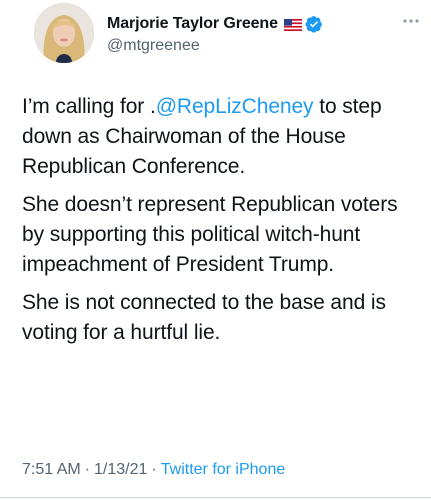 The width and height of the screenshot is (431, 500). I want to click on tweet-meta: 7:51 AM · 1/13/21 · Twitter for iPhone, so click(153, 470).